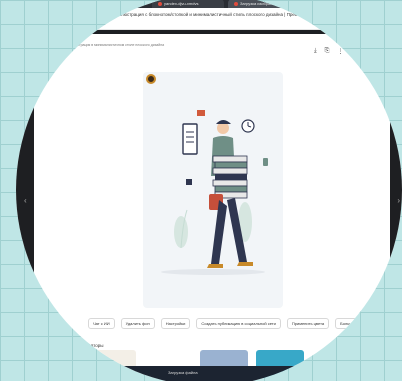 This screenshot has width=402, height=381. Describe the element at coordinates (398, 200) in the screenshot. I see `next-arrow-icon: ›` at that location.